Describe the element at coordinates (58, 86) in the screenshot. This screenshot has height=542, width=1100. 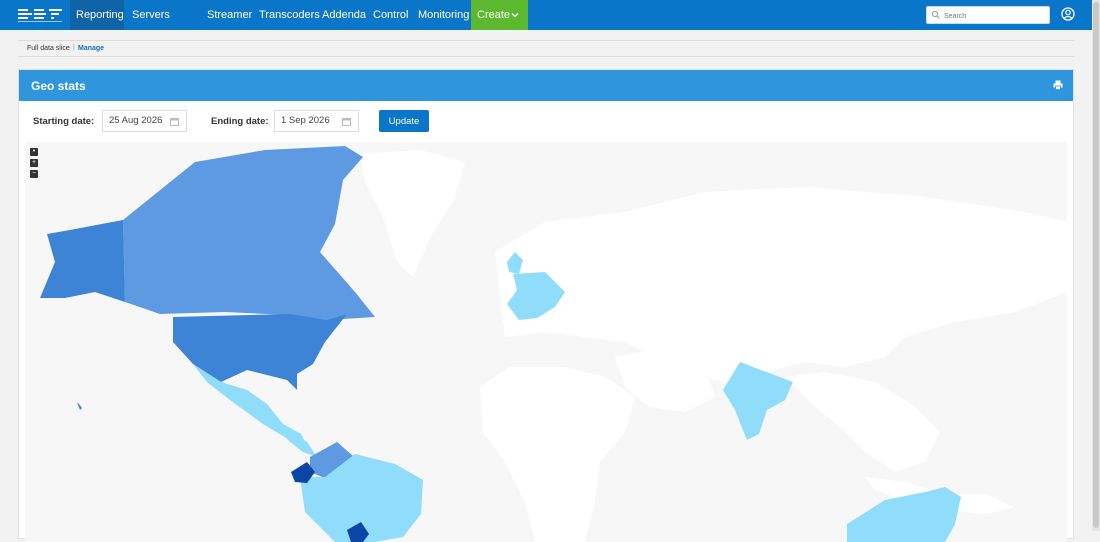
I see `page-title: Geo stats` at that location.